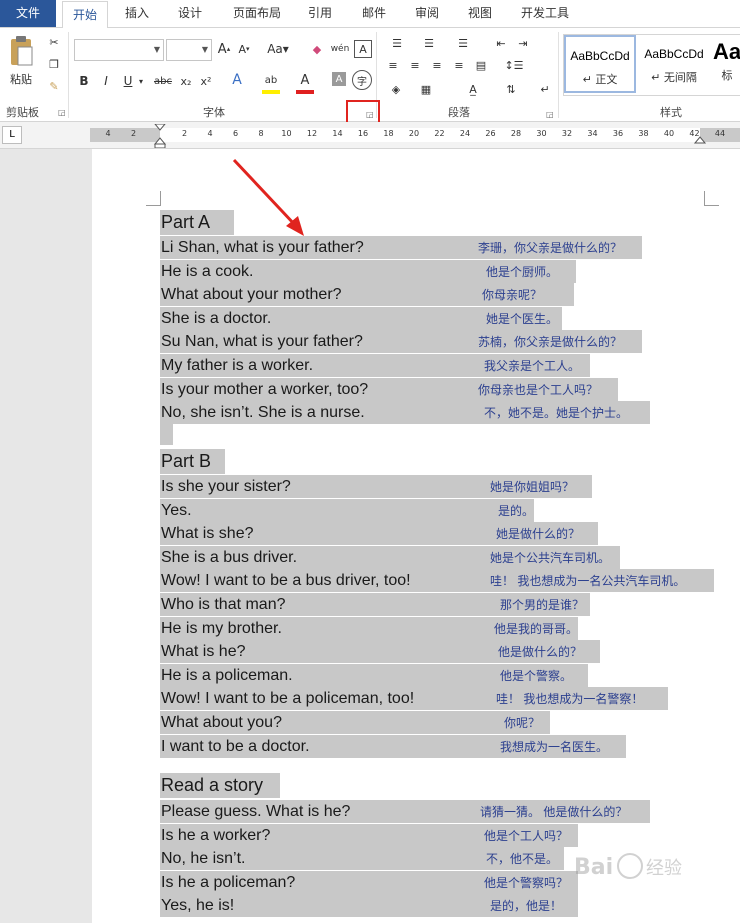 The height and width of the screenshot is (923, 740). What do you see at coordinates (223, 604) in the screenshot?
I see `english-text: Who is that man?` at bounding box center [223, 604].